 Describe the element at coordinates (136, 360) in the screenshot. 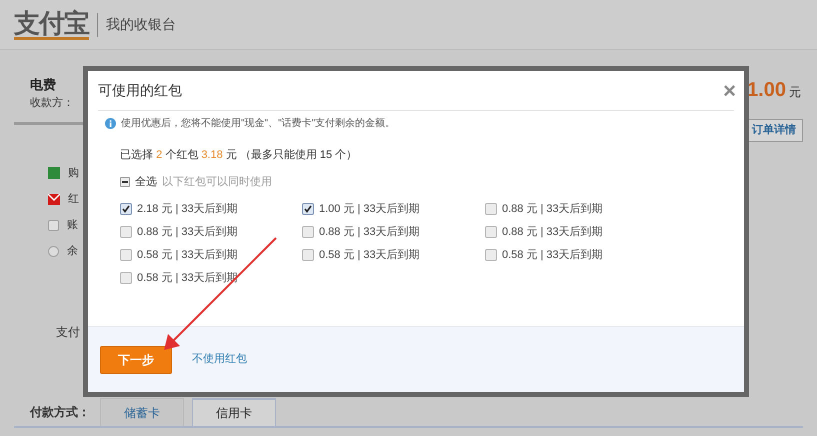

I see `next-button: 下一步` at that location.